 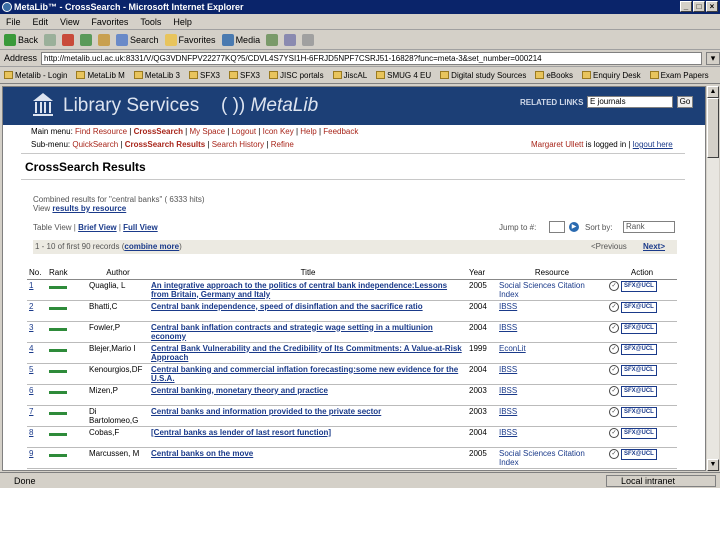 What do you see at coordinates (349, 75) in the screenshot?
I see `link-item: JiscAL` at bounding box center [349, 75].